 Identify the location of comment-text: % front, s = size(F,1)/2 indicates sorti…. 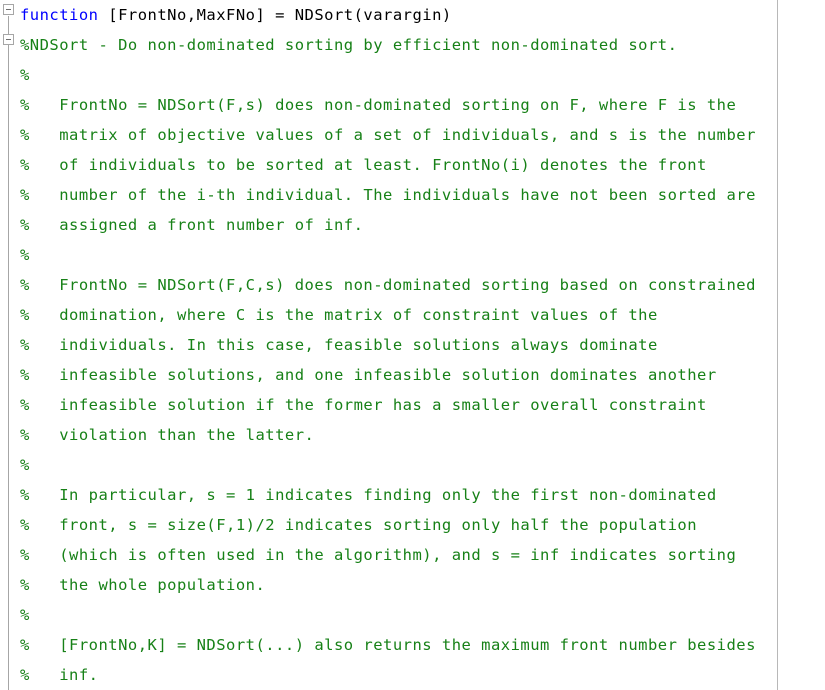
(359, 525).